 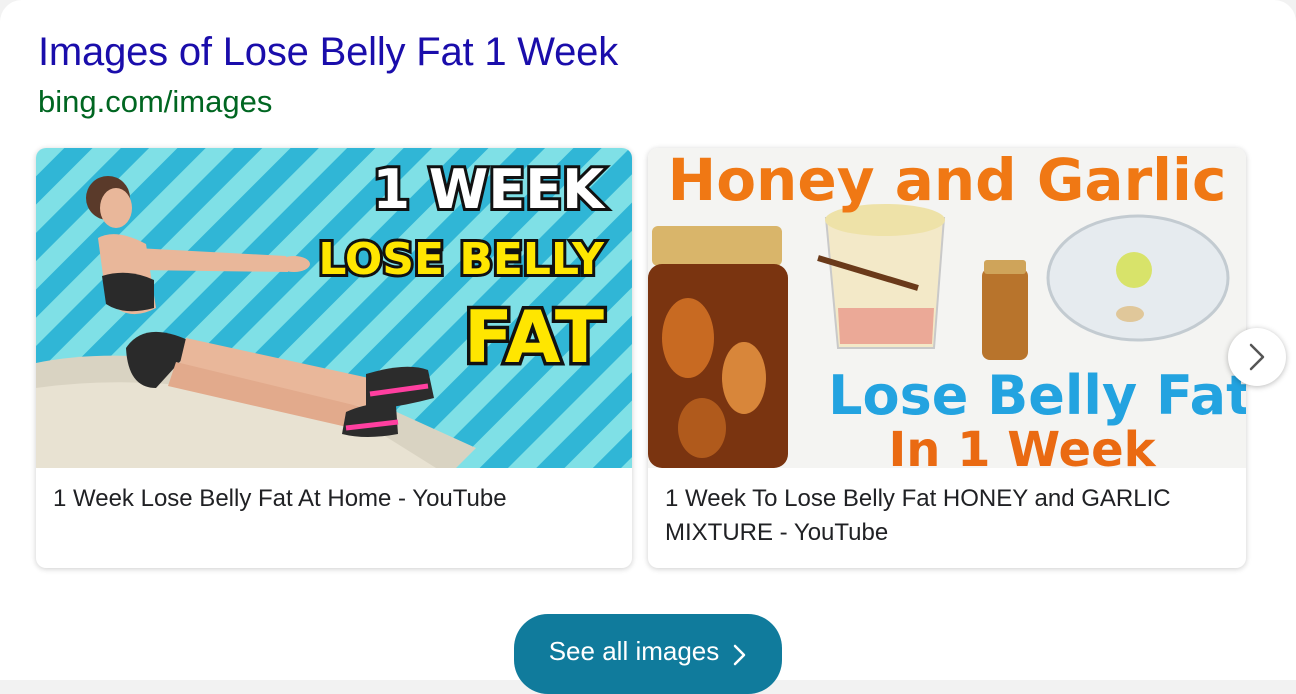 I want to click on card-1-caption: 1 Week Lose Belly Fat At Home - YouTube, so click(x=334, y=499).